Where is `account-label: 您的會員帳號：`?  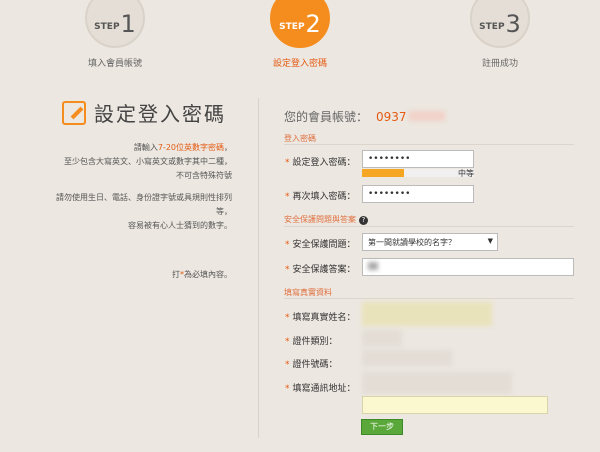 account-label: 您的會員帳號： is located at coordinates (326, 117).